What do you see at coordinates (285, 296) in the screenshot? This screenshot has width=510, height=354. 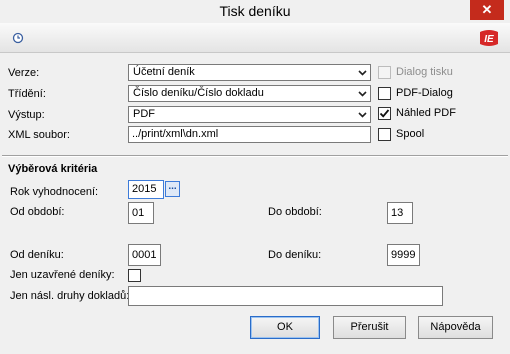 I see `nasl-druhy-input` at bounding box center [285, 296].